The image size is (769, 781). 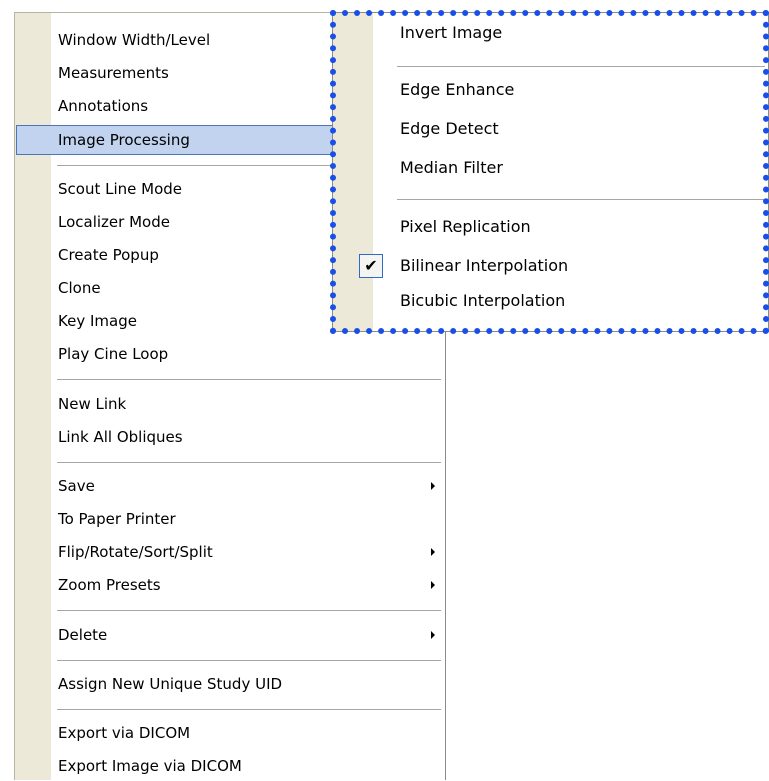 I want to click on menu-item-label: Window Width/Level, so click(x=134, y=40).